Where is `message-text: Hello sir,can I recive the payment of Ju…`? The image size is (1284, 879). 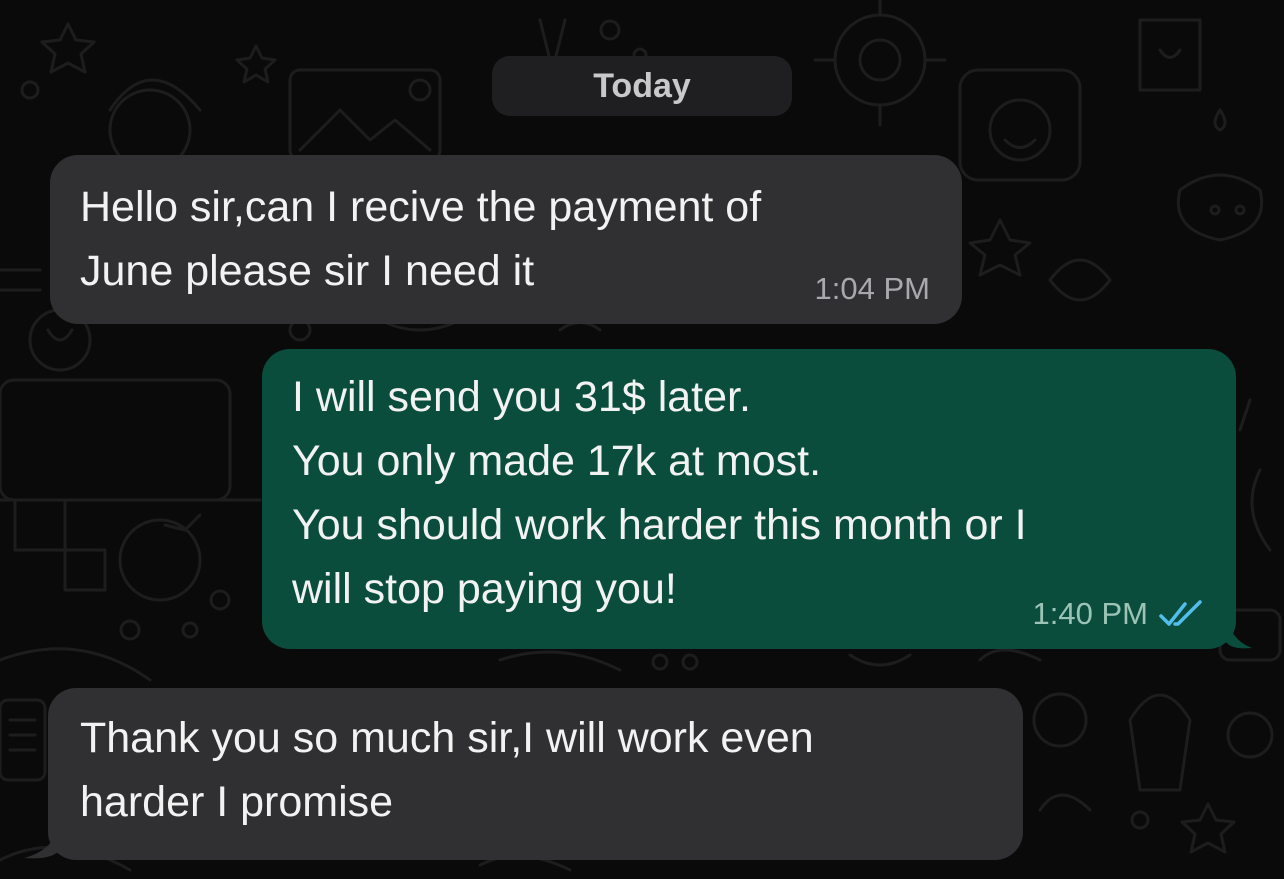 message-text: Hello sir,can I recive the payment of Ju… is located at coordinates (421, 239).